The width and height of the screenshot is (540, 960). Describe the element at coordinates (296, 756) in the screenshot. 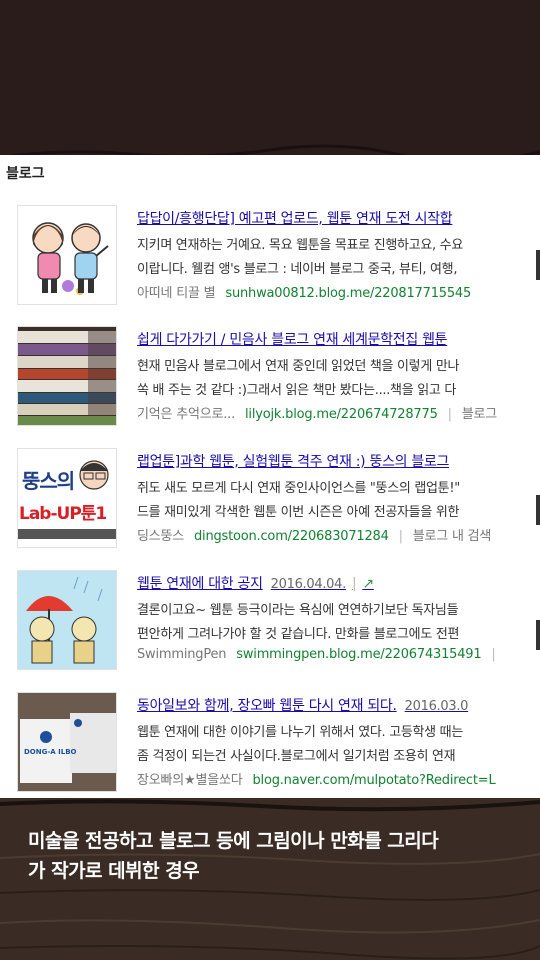

I see `result-snippet-line: 좀 걱정이 되는건 사실이다.블로그에서 일기처럼 조용히 연재` at that location.